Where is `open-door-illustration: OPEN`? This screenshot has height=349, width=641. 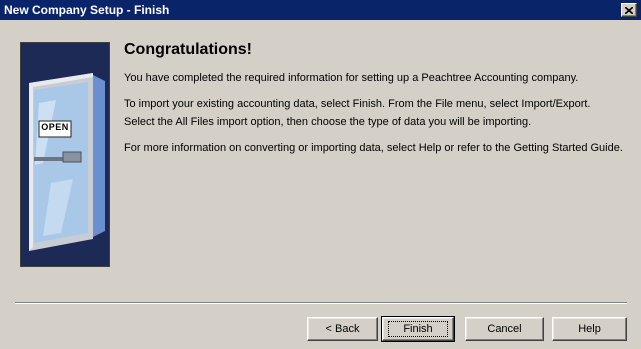 open-door-illustration: OPEN is located at coordinates (65, 154).